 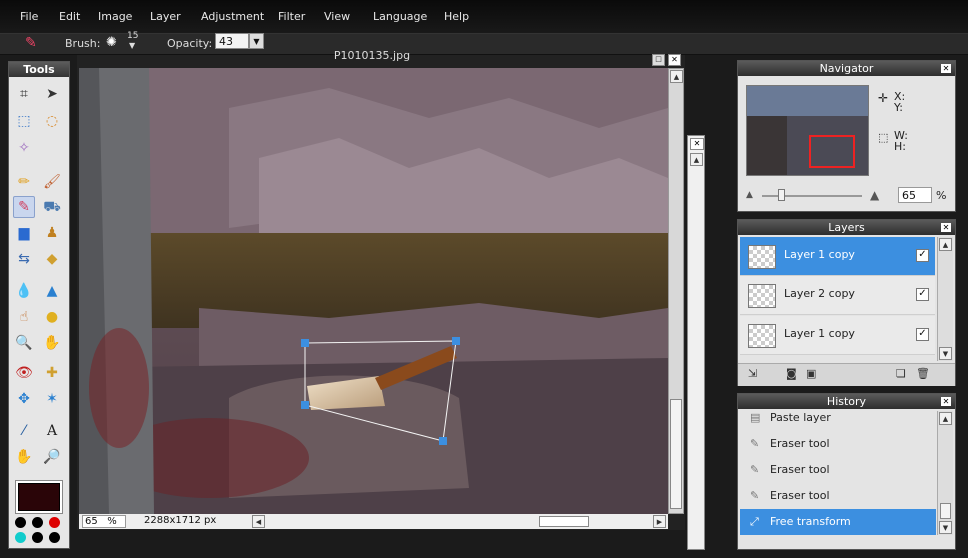 What do you see at coordinates (832, 151) in the screenshot?
I see `navigator-view-box` at bounding box center [832, 151].